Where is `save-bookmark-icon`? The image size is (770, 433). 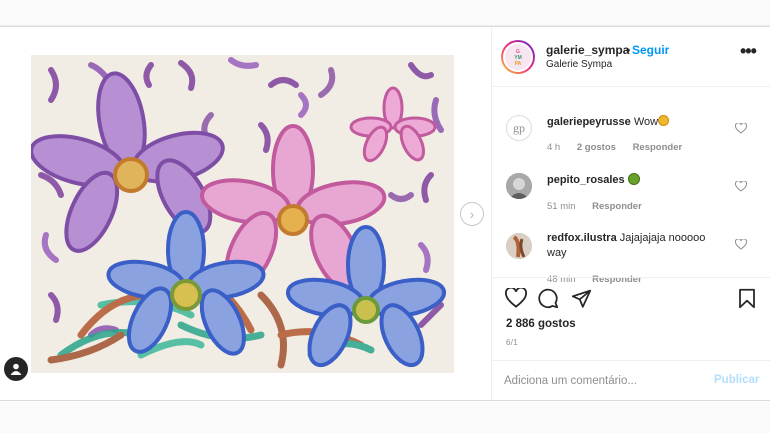 save-bookmark-icon is located at coordinates (747, 298).